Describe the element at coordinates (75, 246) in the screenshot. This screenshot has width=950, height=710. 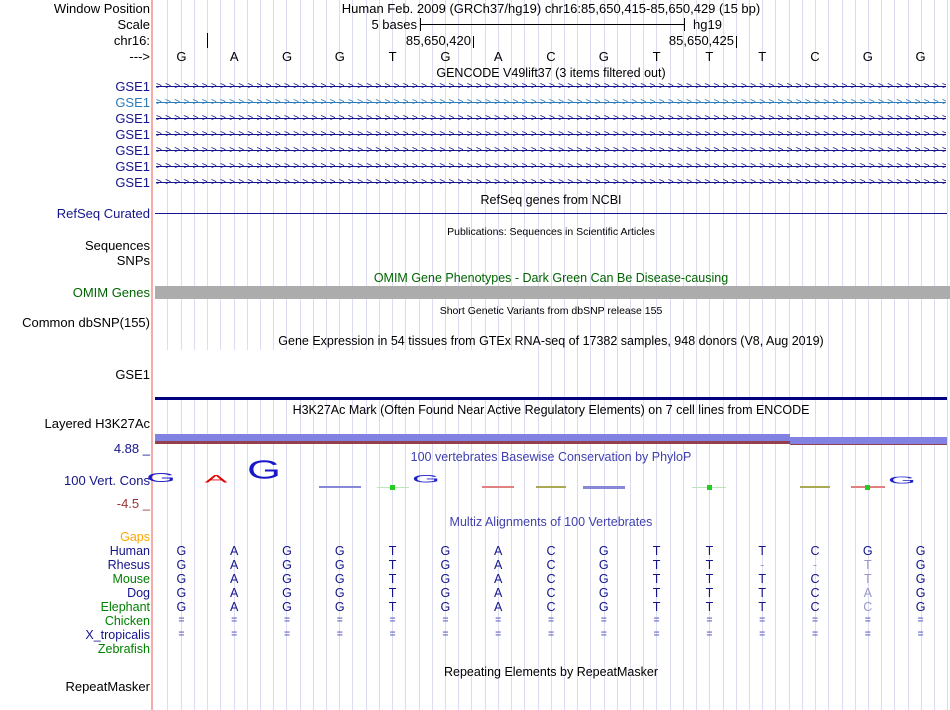
I see `sequences-label: Sequences` at that location.